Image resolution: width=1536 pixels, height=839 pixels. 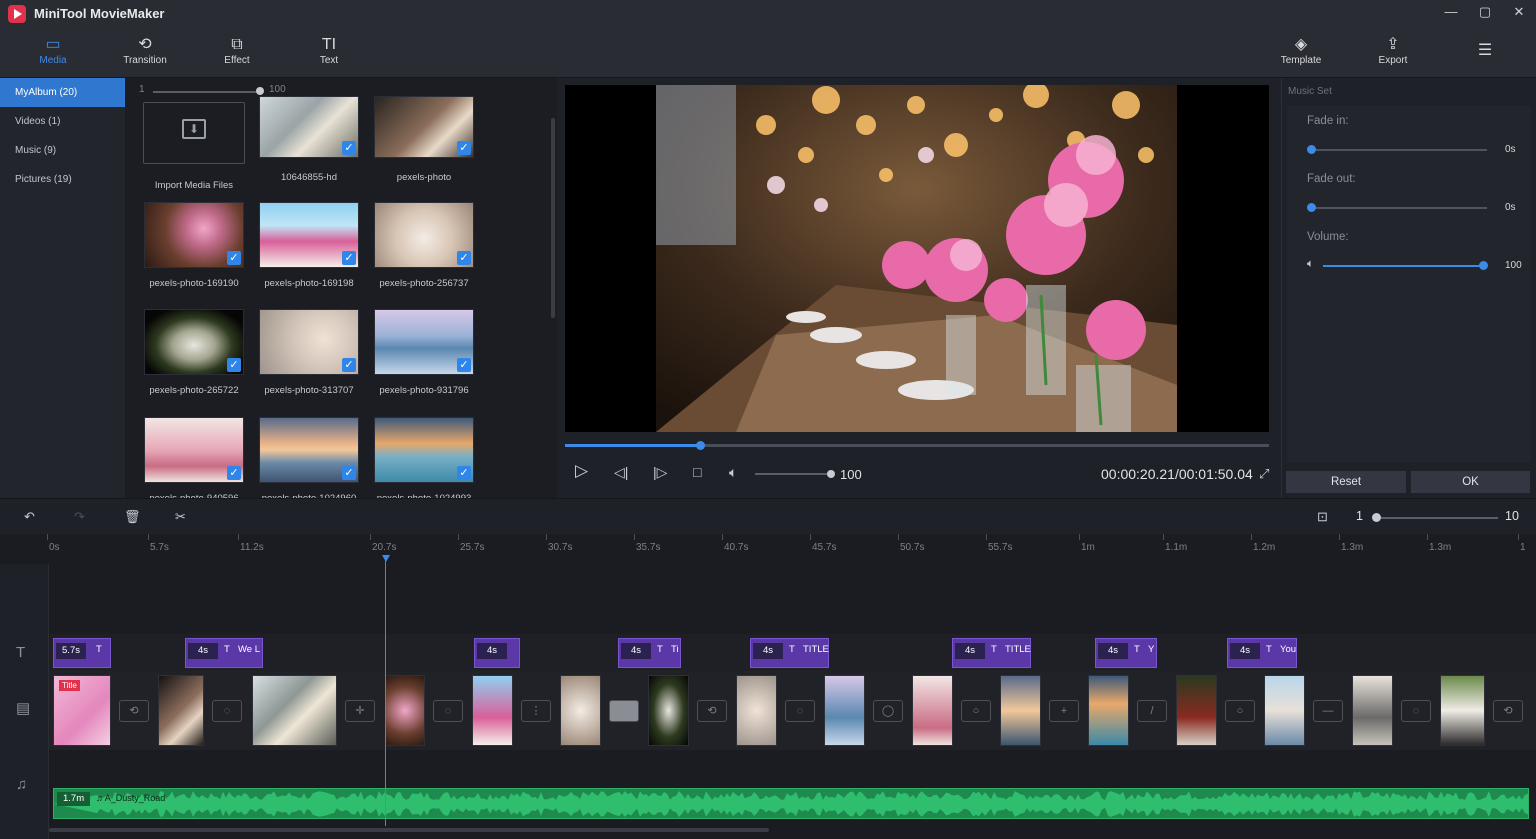 What do you see at coordinates (1376, 517) in the screenshot?
I see `timeline-zoom-knob` at bounding box center [1376, 517].